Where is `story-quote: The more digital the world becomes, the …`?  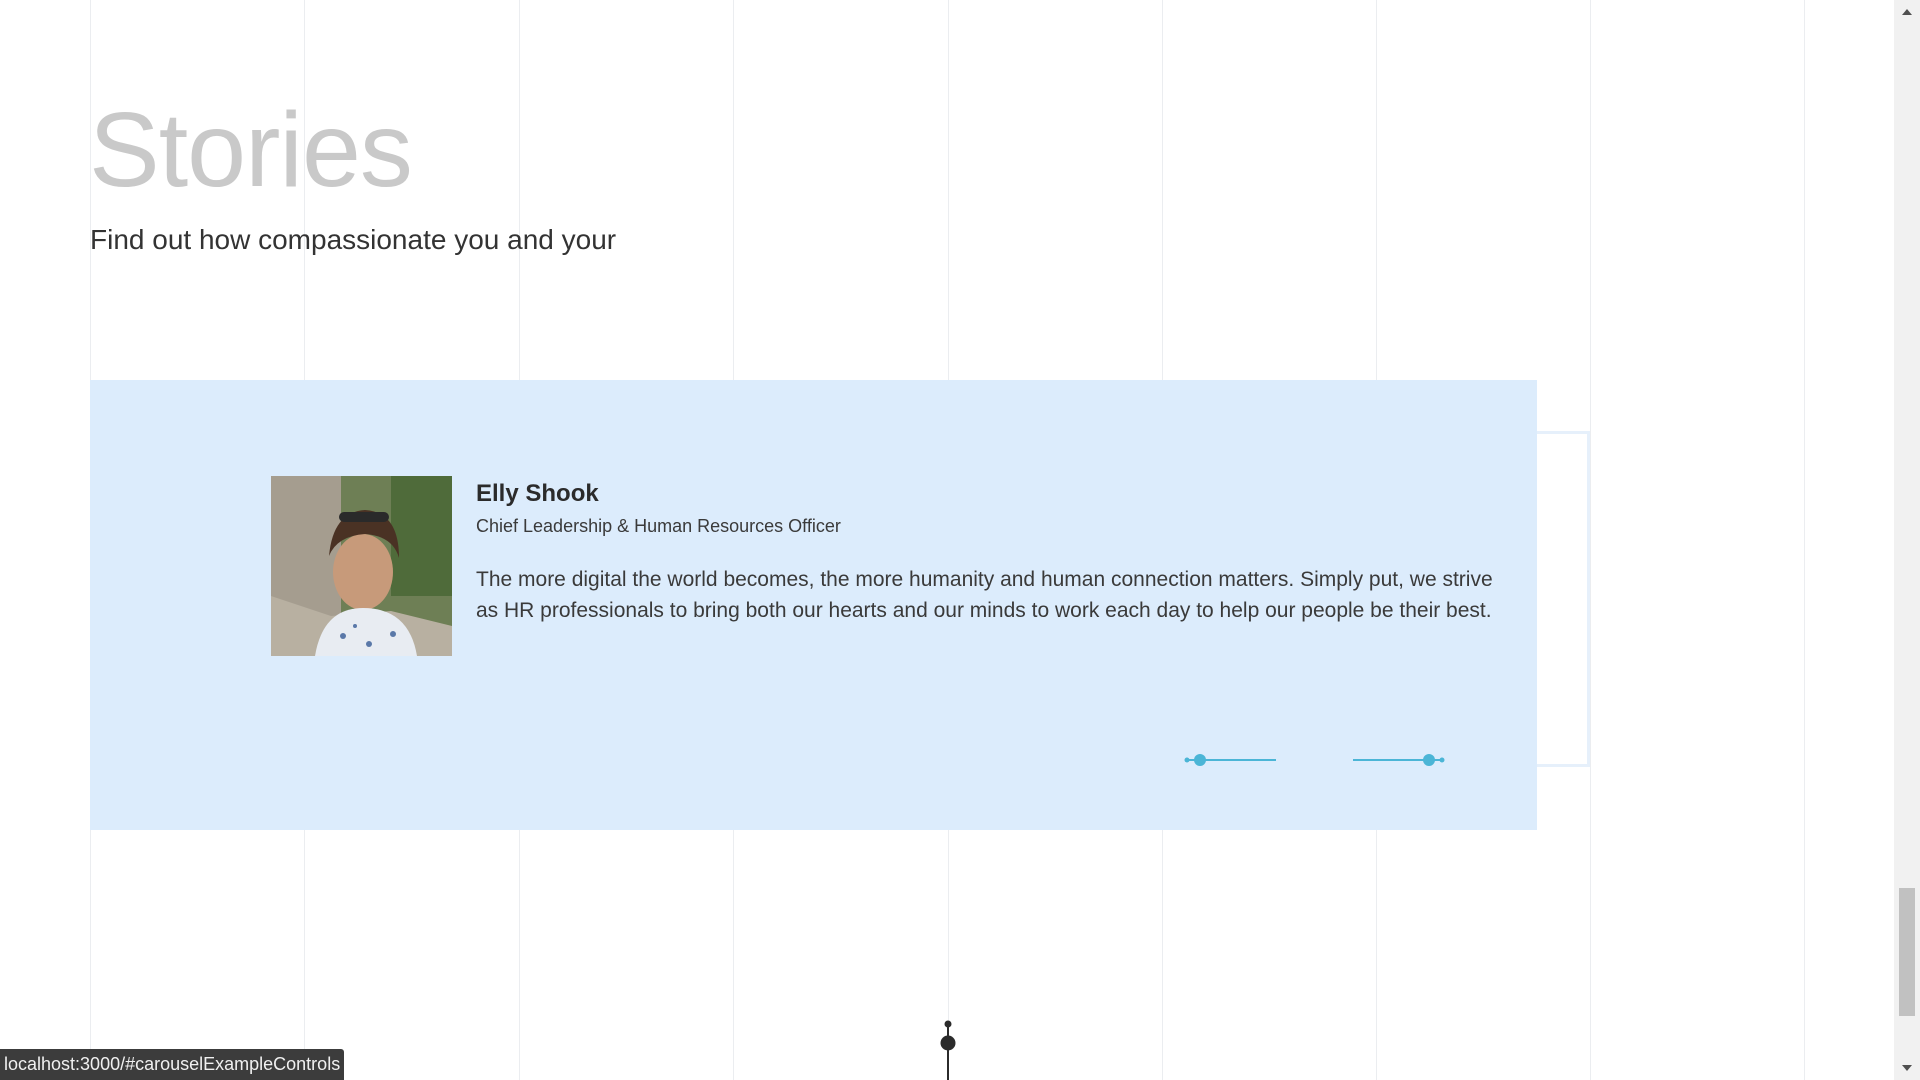
story-quote: The more digital the world becomes, the … is located at coordinates (984, 595).